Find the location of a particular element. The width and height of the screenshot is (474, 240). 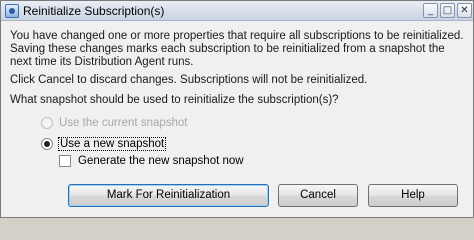

maximize-button: □ is located at coordinates (447, 10).